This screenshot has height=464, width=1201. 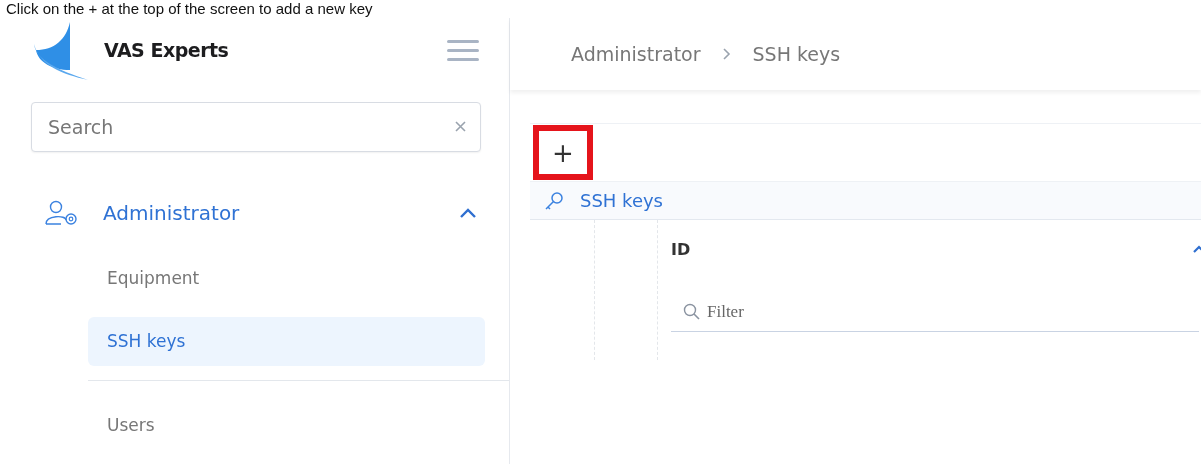 I want to click on menu-item: Users, so click(x=286, y=425).